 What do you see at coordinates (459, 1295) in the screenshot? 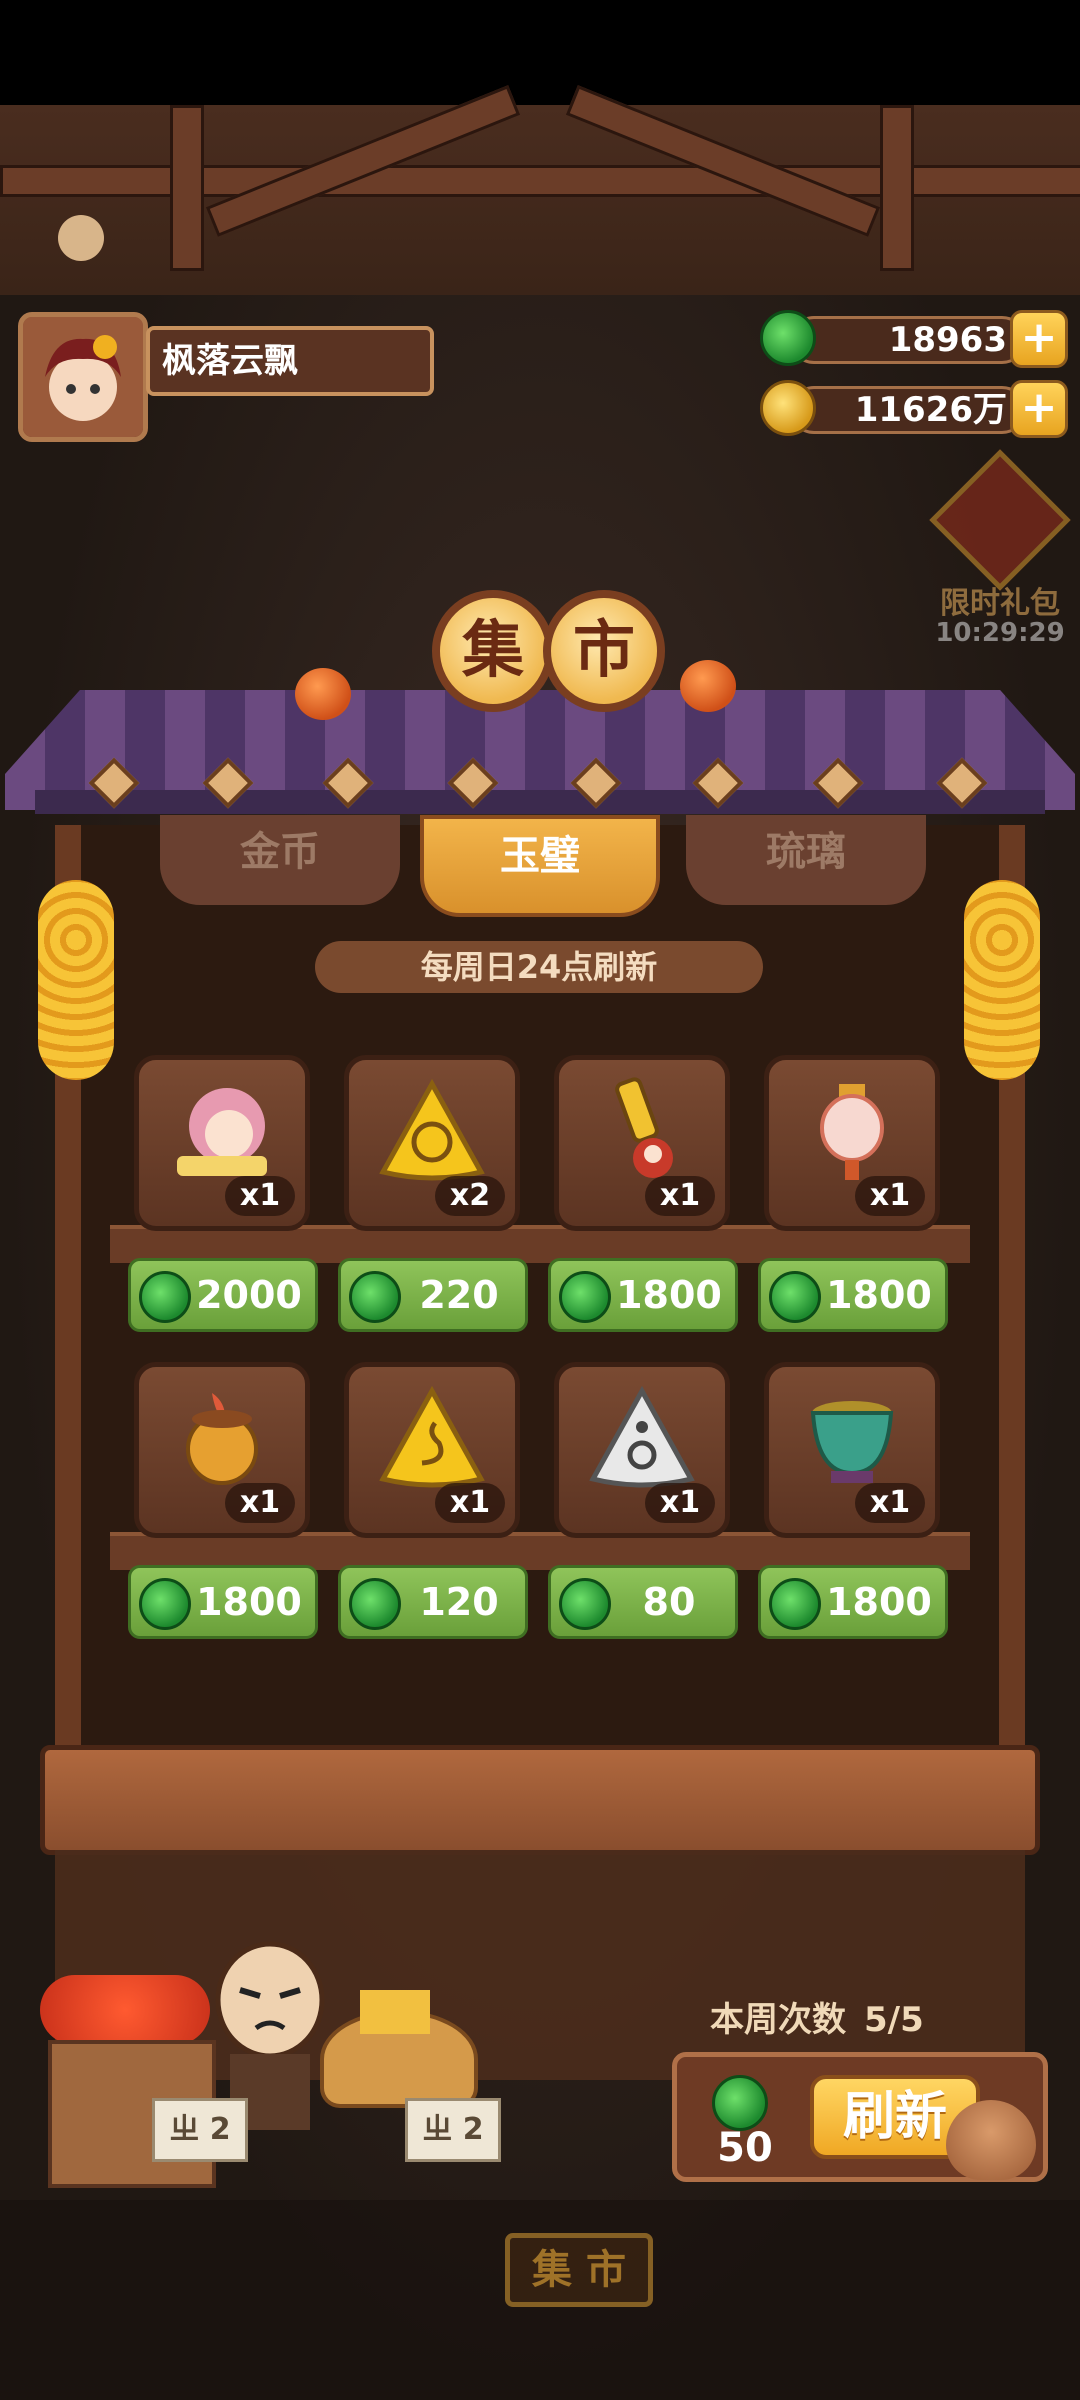
I see `price-value: 220` at bounding box center [459, 1295].